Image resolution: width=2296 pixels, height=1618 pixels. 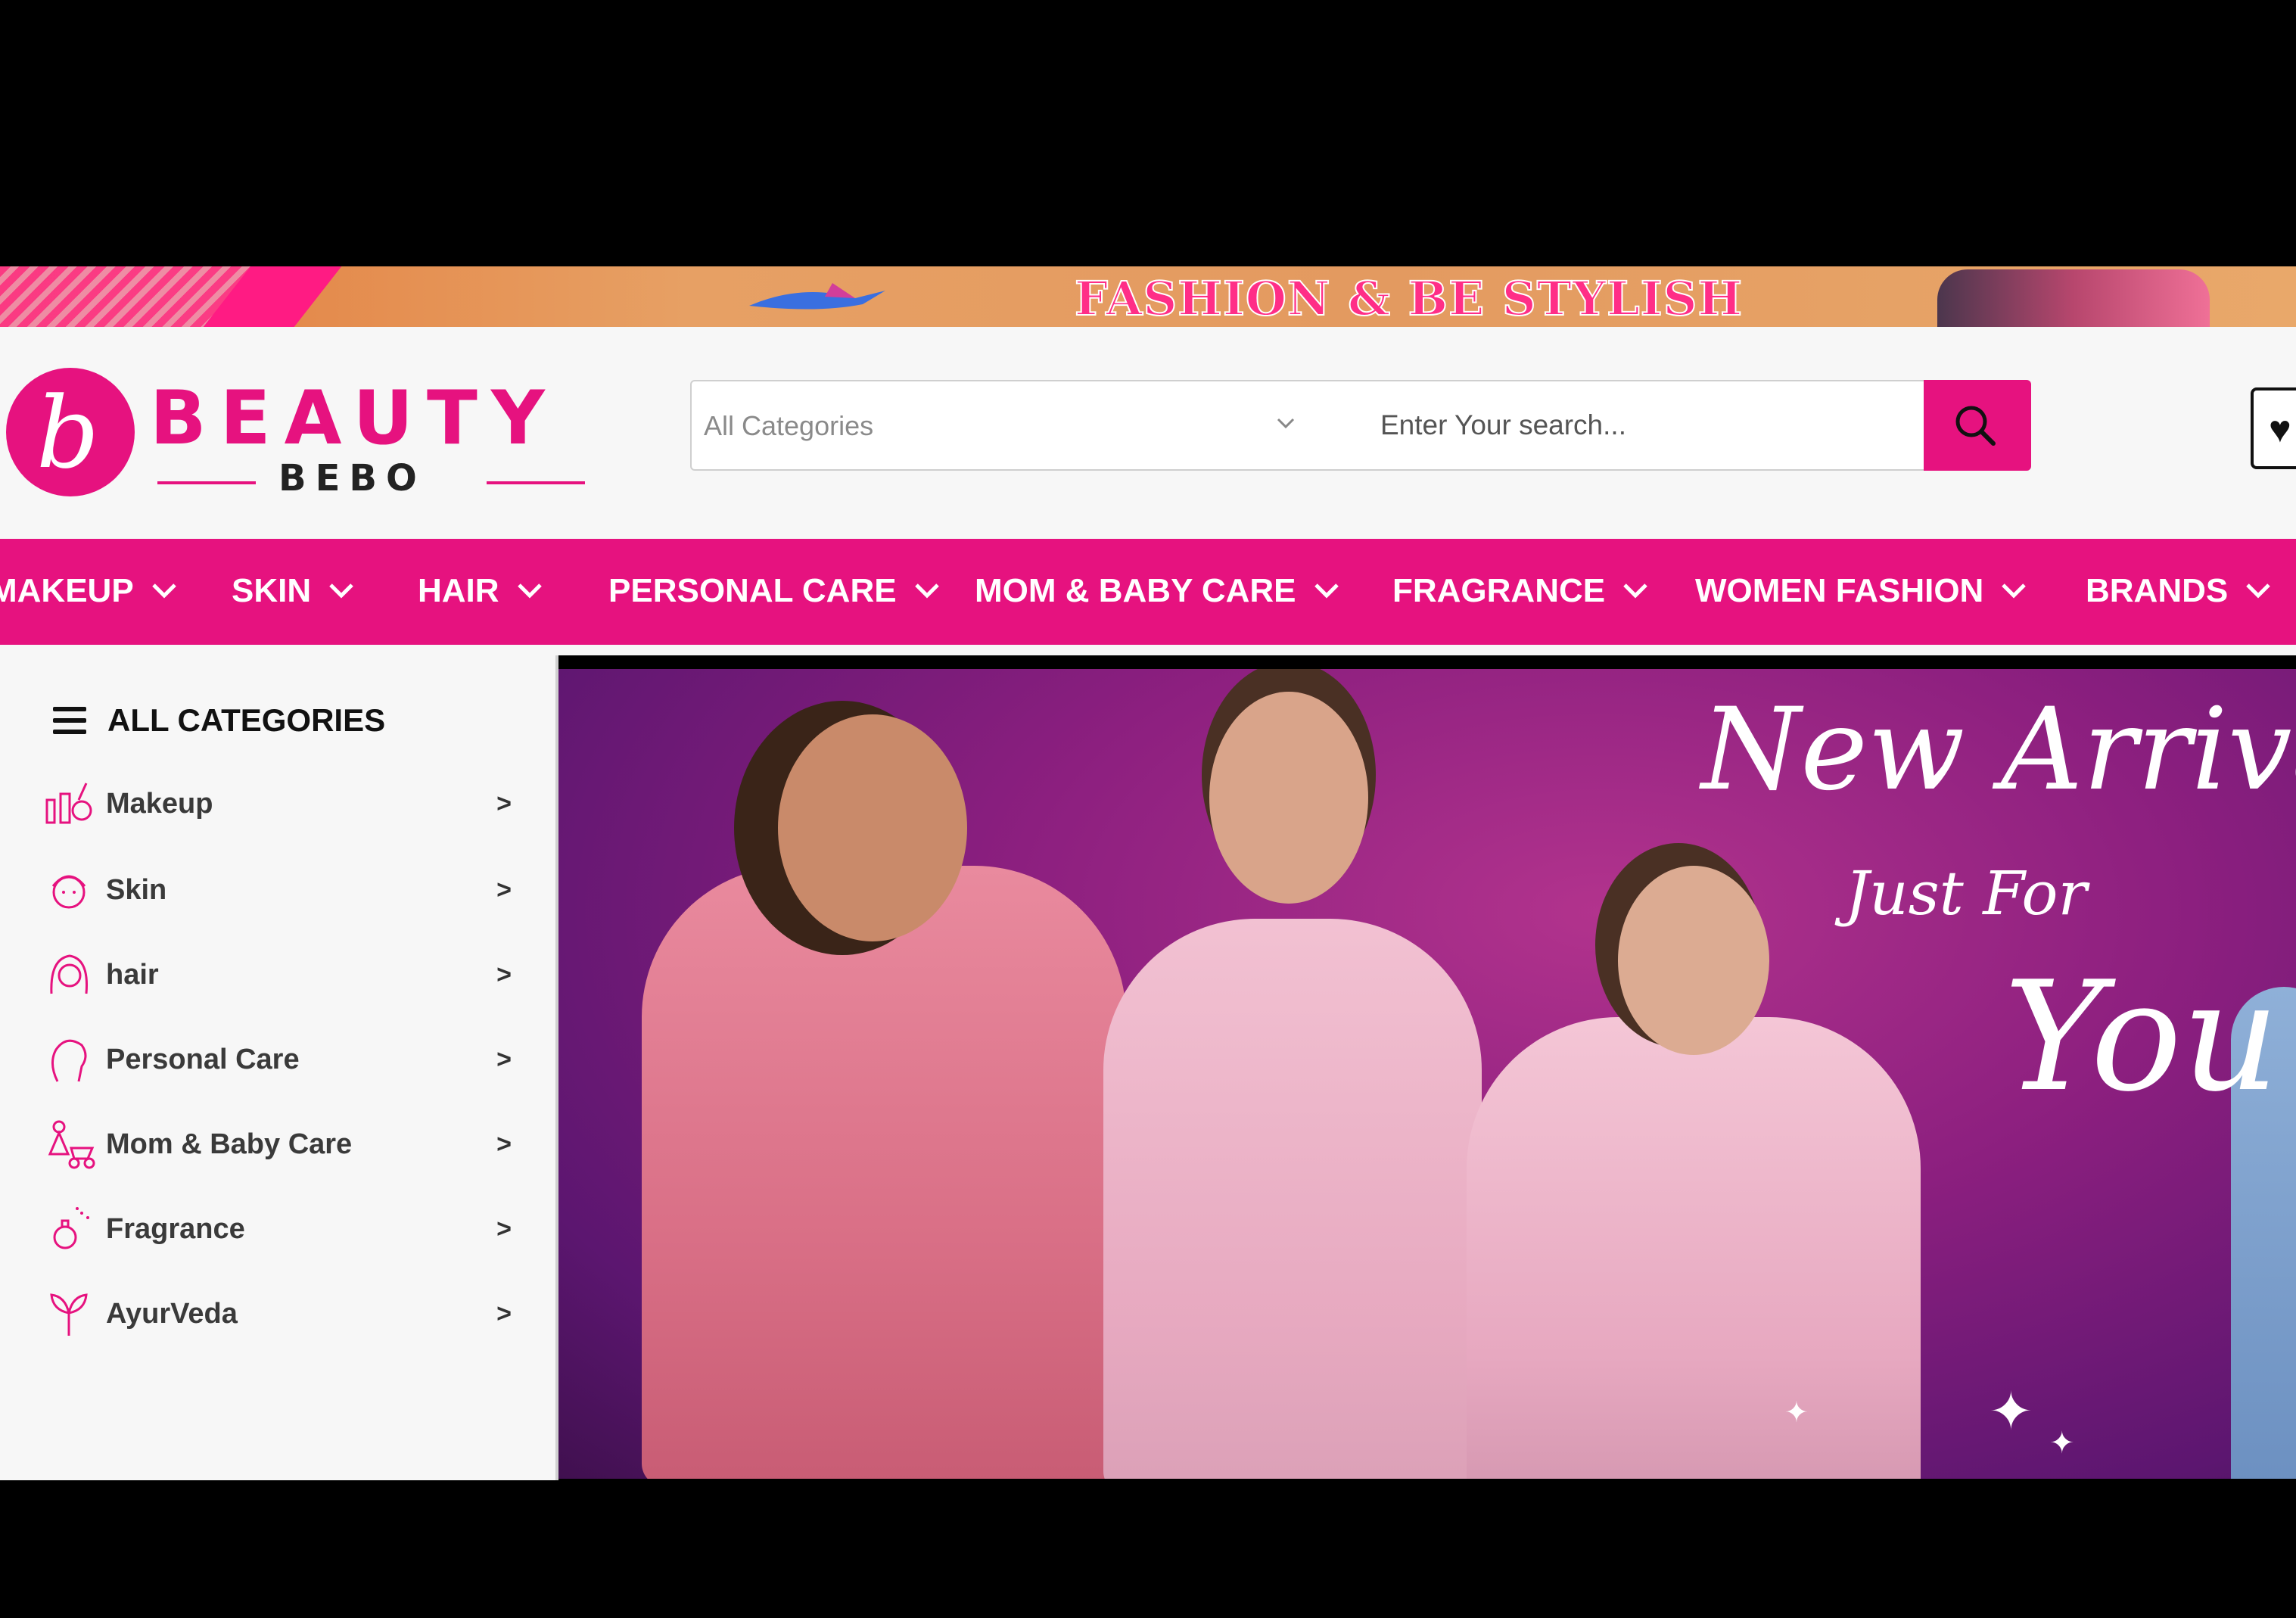 What do you see at coordinates (277, 1229) in the screenshot?
I see `sidebar-item-fragrance: Fragrance >` at bounding box center [277, 1229].